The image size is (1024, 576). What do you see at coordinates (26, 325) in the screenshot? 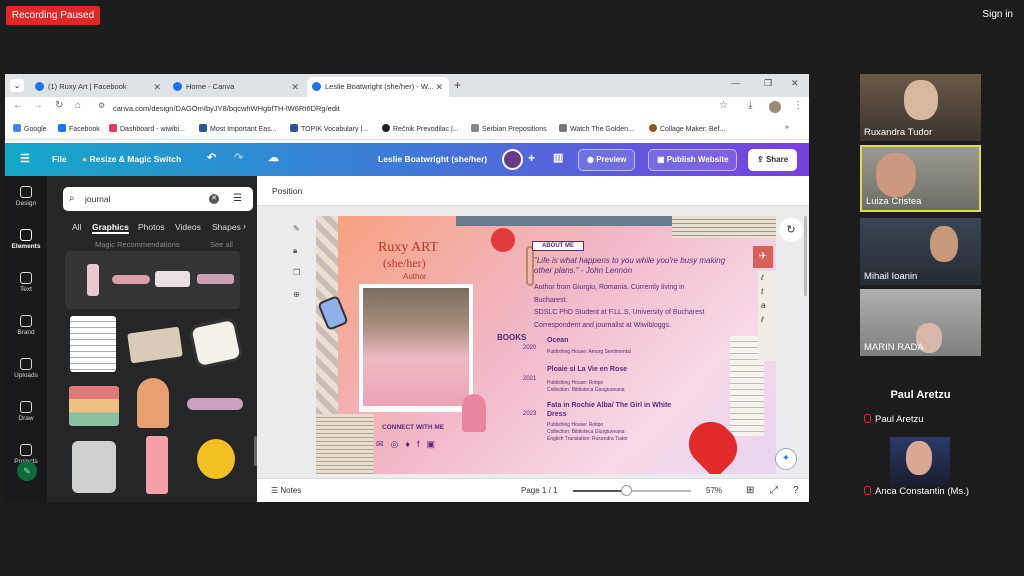
I see `rail-brand: Brand` at bounding box center [26, 325].